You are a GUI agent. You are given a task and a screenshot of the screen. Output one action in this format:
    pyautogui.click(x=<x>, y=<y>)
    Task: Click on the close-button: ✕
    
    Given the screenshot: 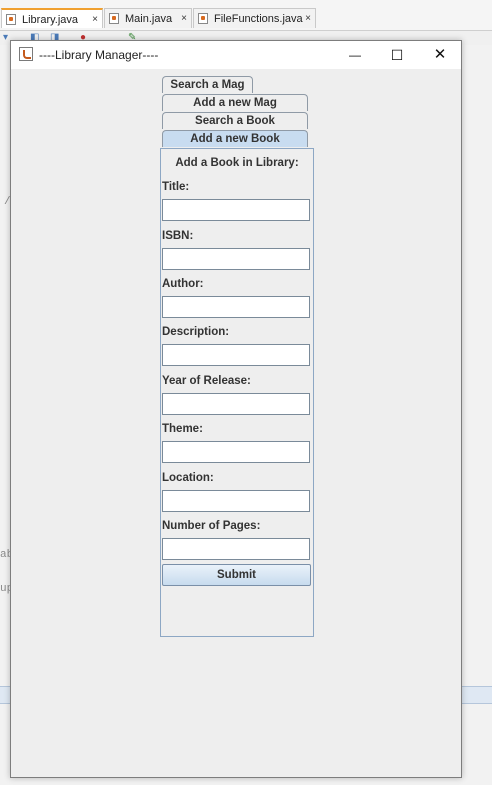 What is the action you would take?
    pyautogui.click(x=440, y=55)
    